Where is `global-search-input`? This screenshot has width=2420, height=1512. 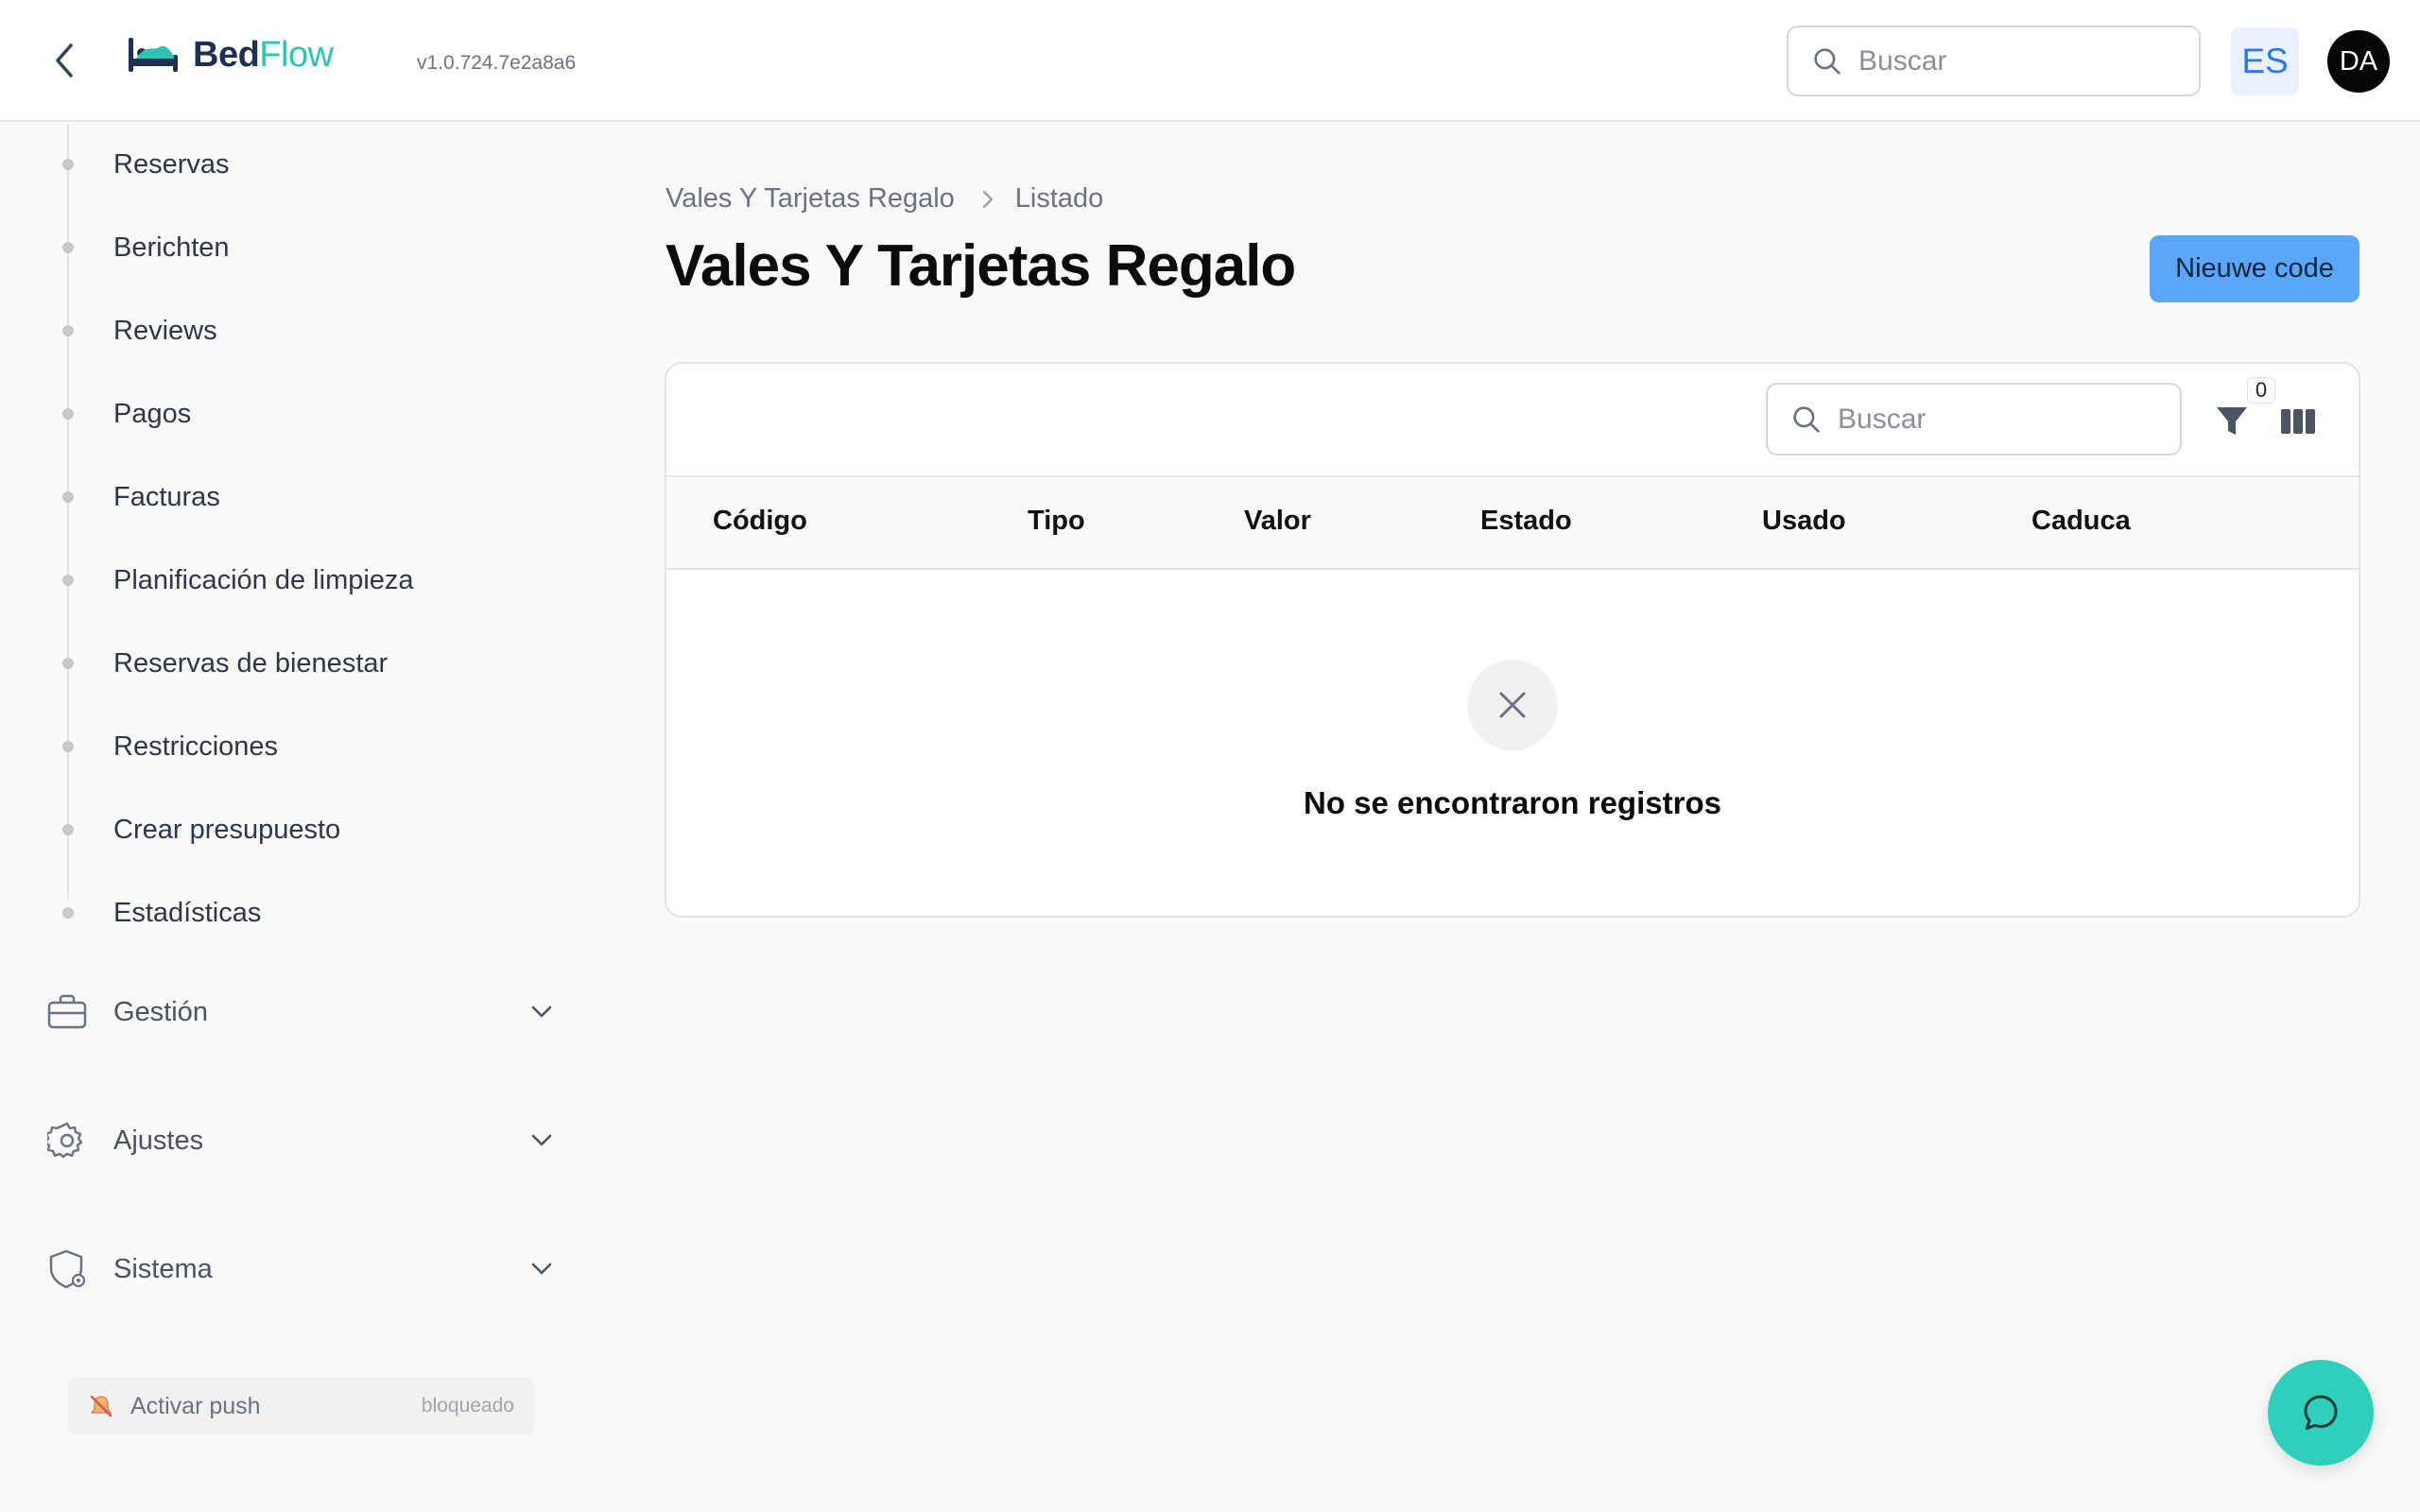 global-search-input is located at coordinates (2028, 60).